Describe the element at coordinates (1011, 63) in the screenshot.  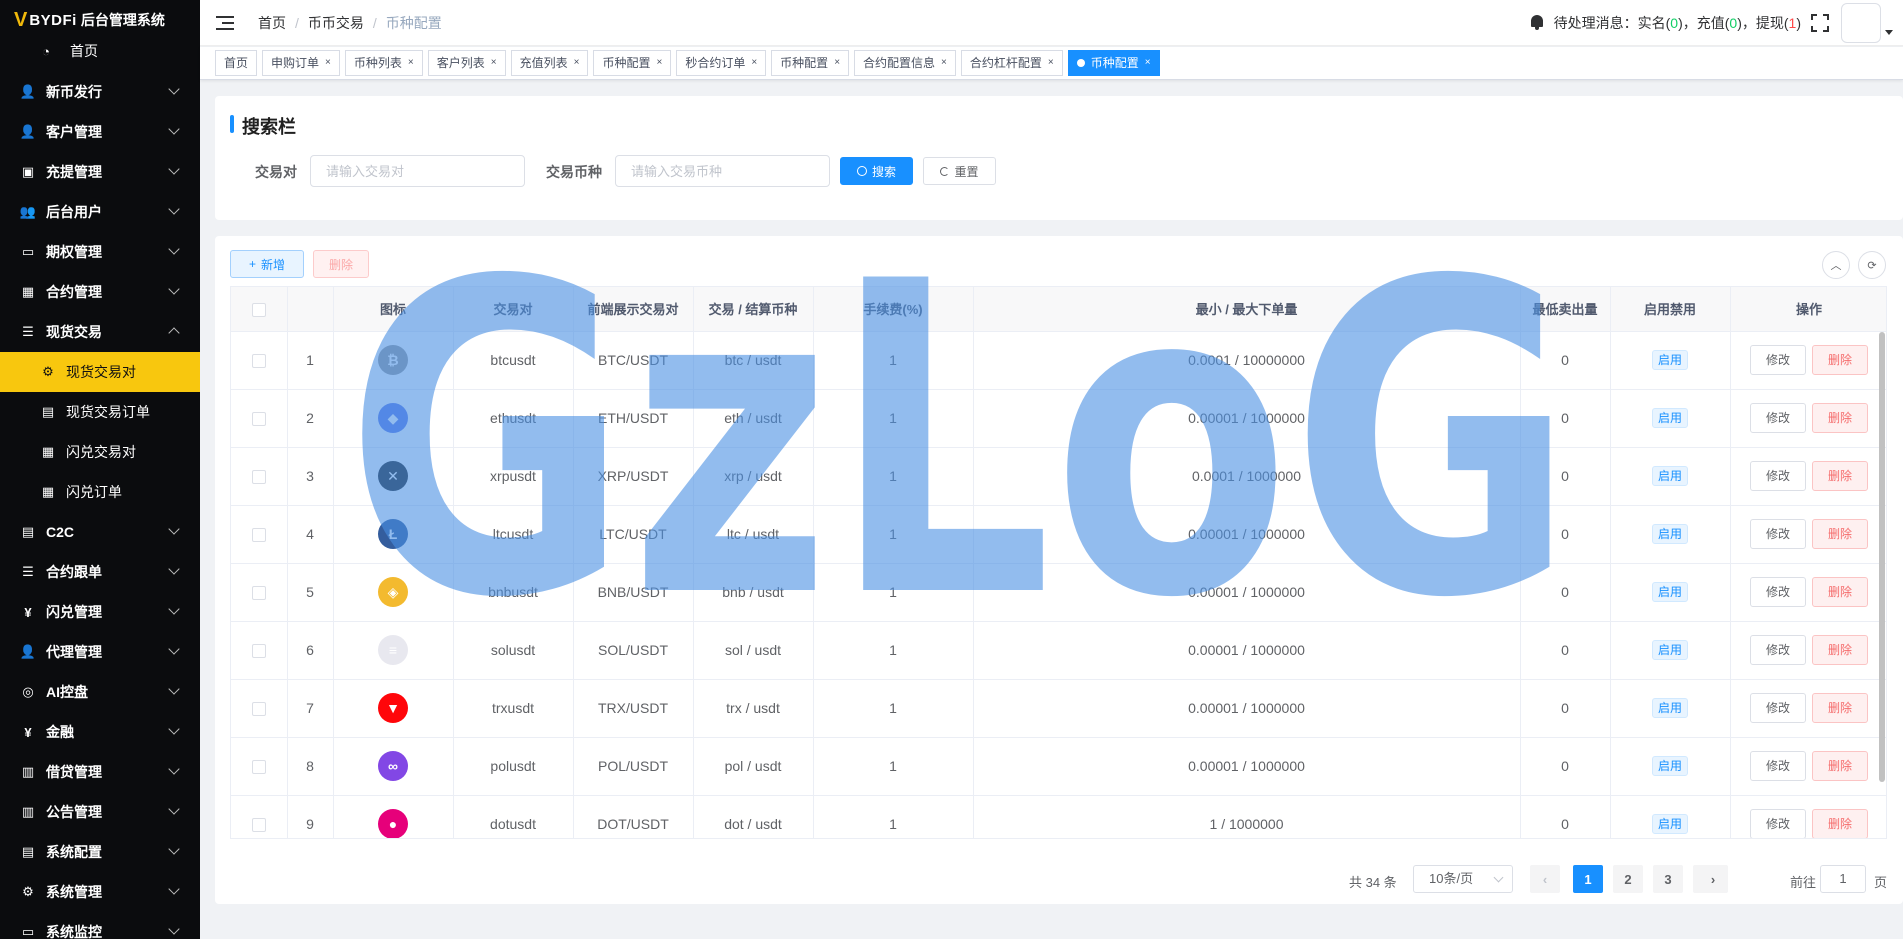
I see `tab-tag: 合约杠杆配置 ×` at that location.